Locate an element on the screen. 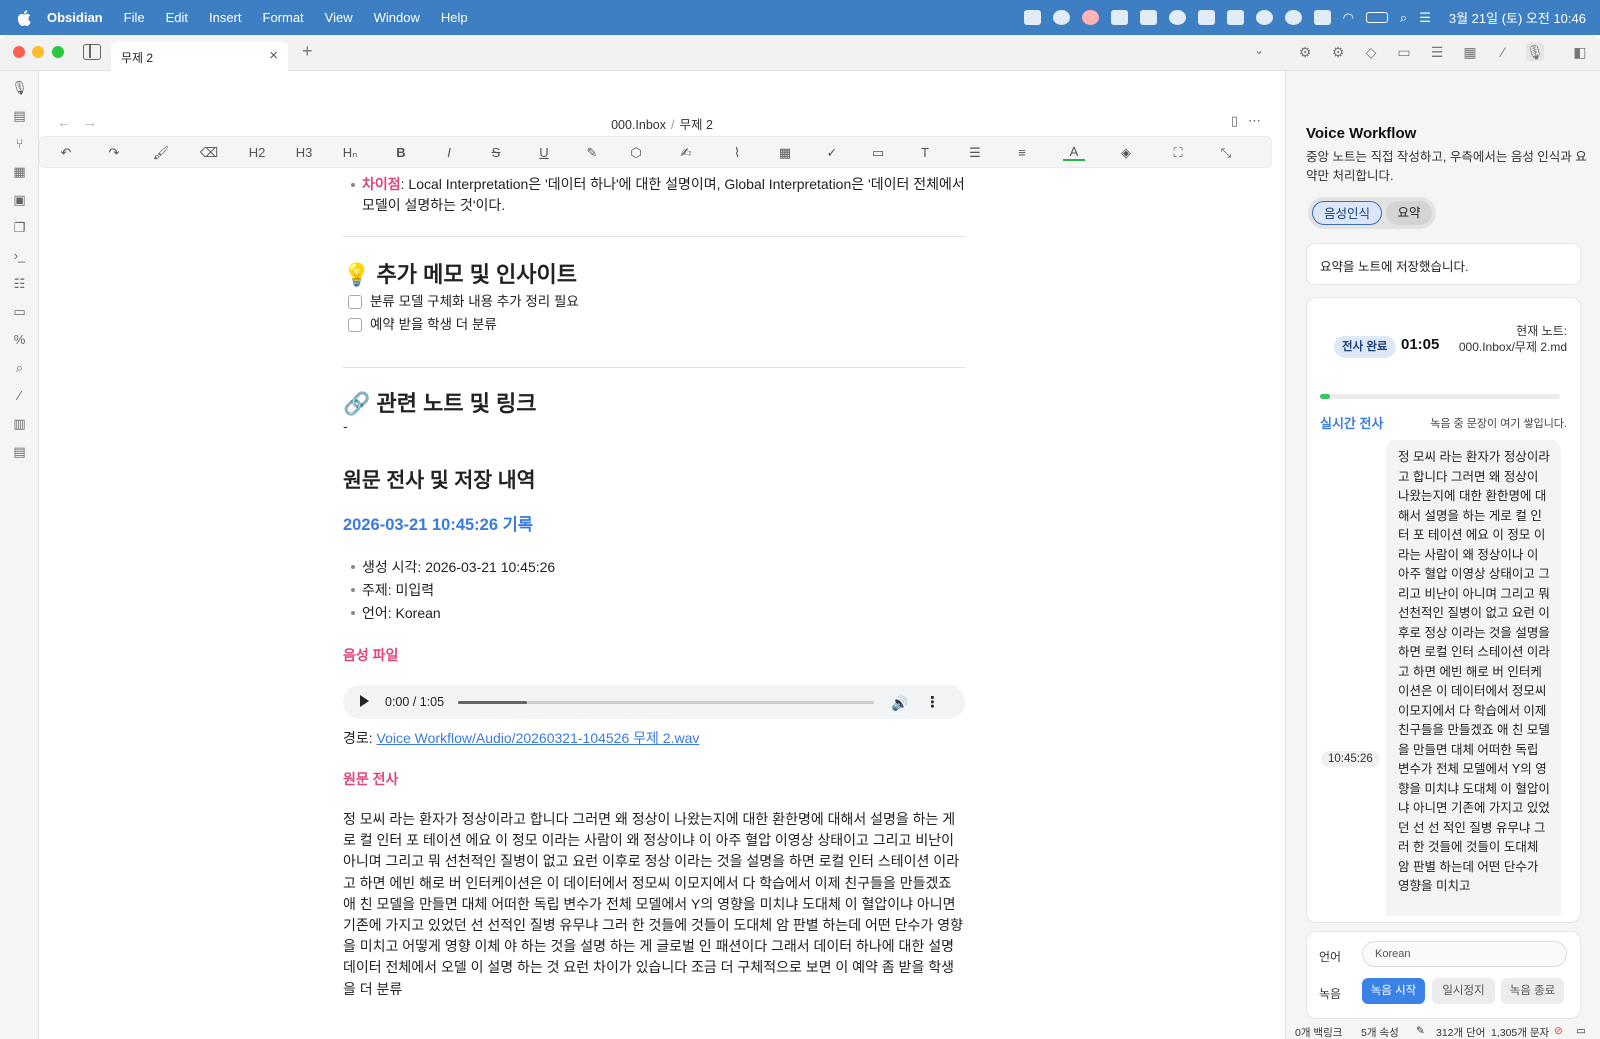 The width and height of the screenshot is (1600, 1039). archive-icon: ▭ is located at coordinates (1404, 52).